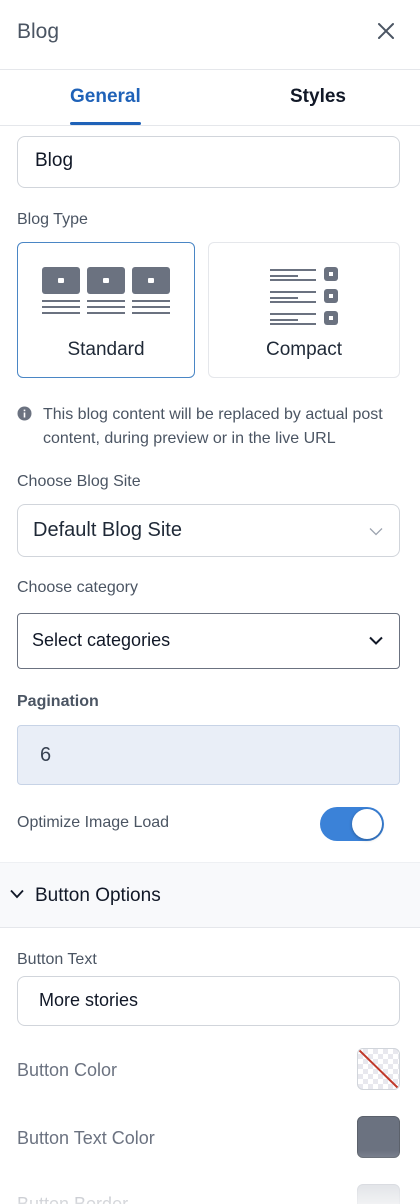 The height and width of the screenshot is (1204, 420). Describe the element at coordinates (106, 290) in the screenshot. I see `standard-layout-icon` at that location.